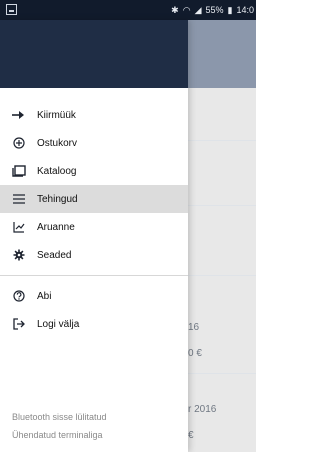  I want to click on status-right: ✱ ◠ ◢ 55% ▮ 14:0, so click(212, 10).